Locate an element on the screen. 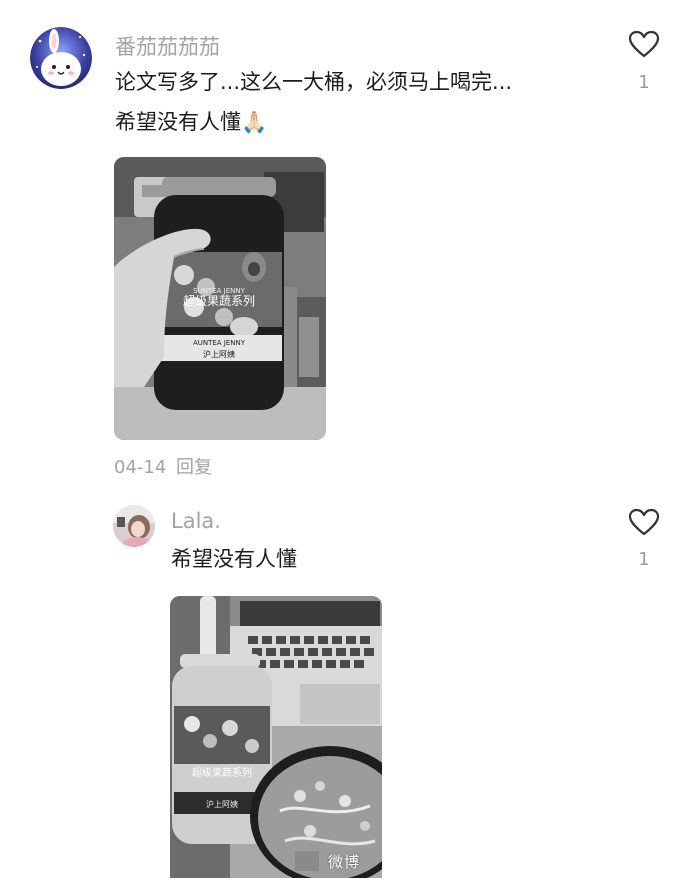  photo1-label-line2: 超级果蔬系列 is located at coordinates (219, 300).